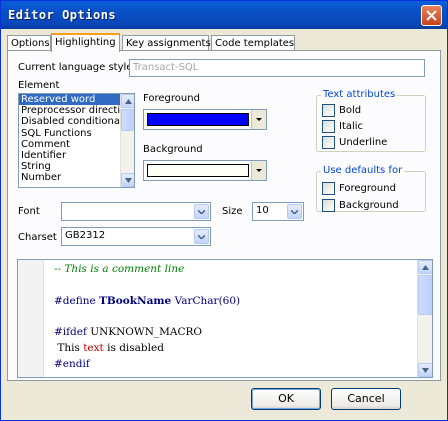 The width and height of the screenshot is (448, 421). What do you see at coordinates (198, 170) in the screenshot?
I see `background-swatch` at bounding box center [198, 170].